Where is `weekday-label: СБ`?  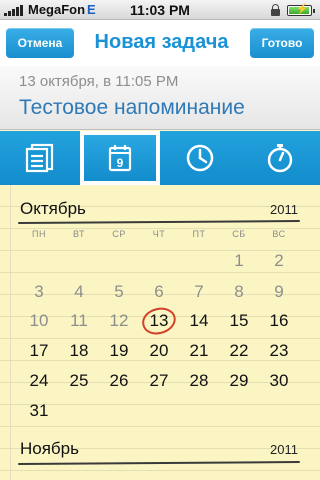
weekday-label: СБ is located at coordinates (239, 234).